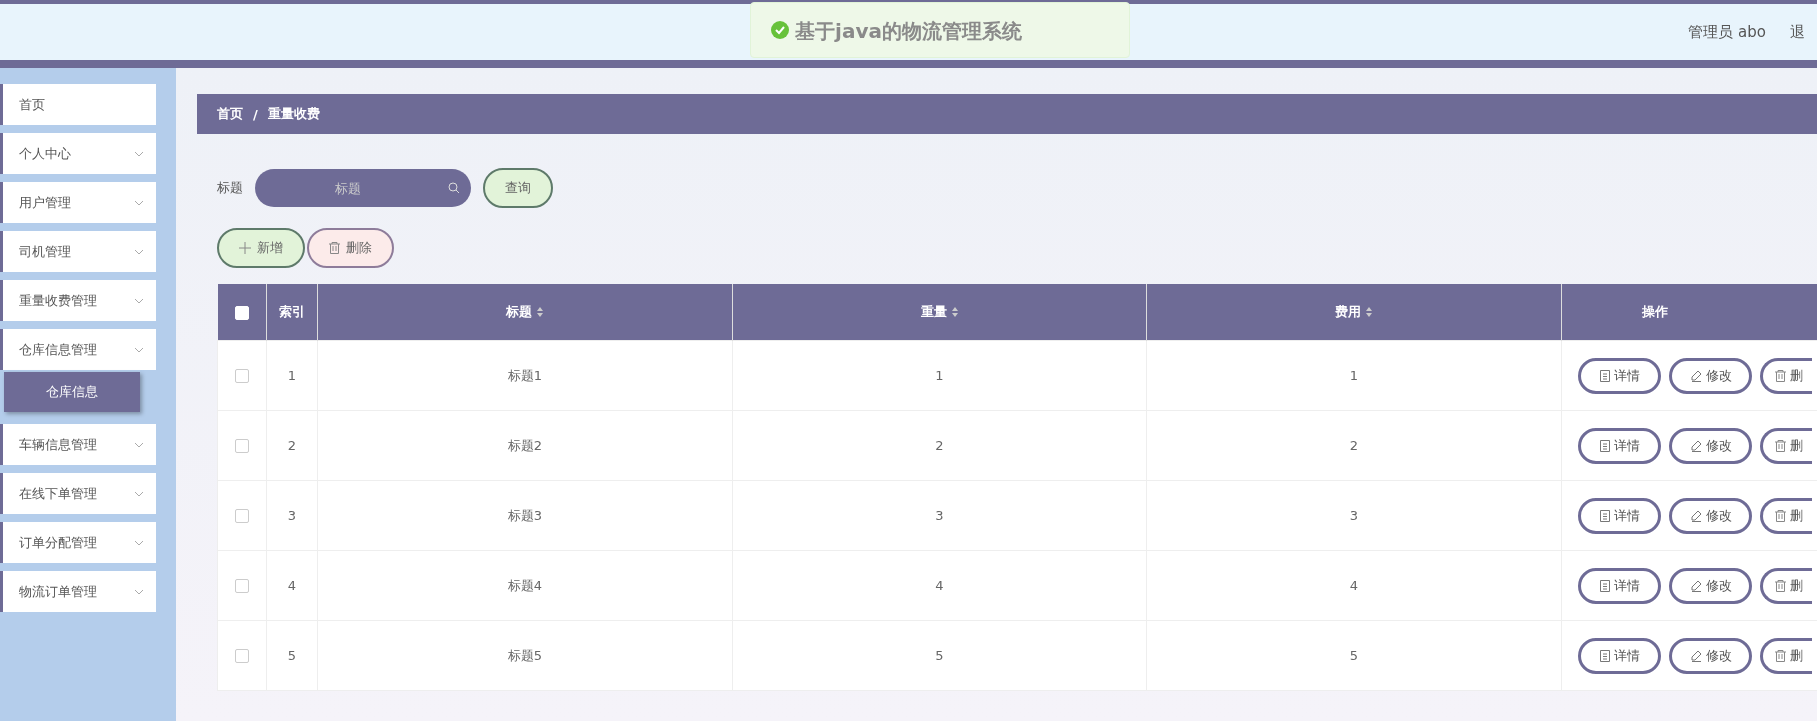  What do you see at coordinates (1797, 32) in the screenshot?
I see `logout-link: 退` at bounding box center [1797, 32].